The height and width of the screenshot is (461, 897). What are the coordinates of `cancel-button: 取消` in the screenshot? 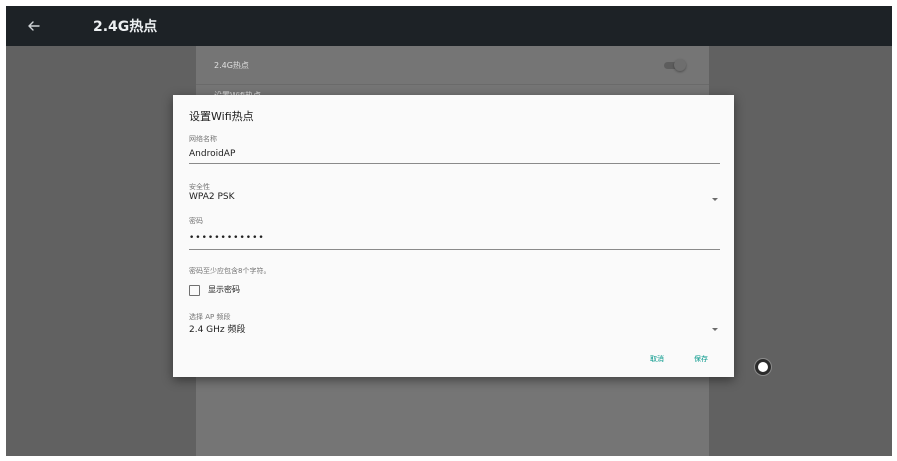 It's located at (657, 359).